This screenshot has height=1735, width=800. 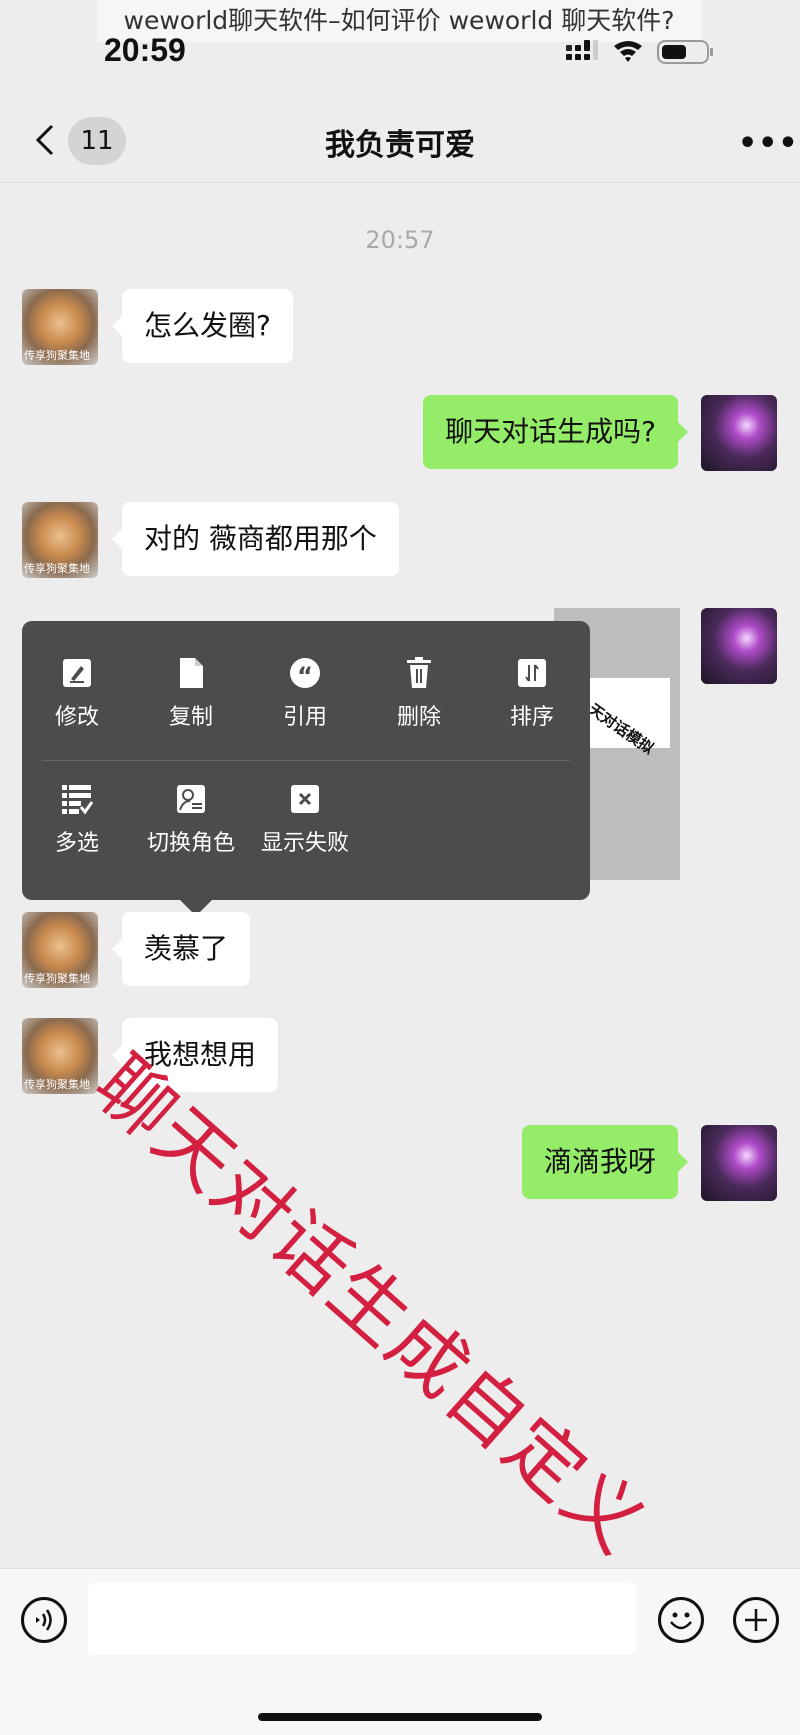 I want to click on chat-title: 我负责可爱, so click(x=400, y=145).